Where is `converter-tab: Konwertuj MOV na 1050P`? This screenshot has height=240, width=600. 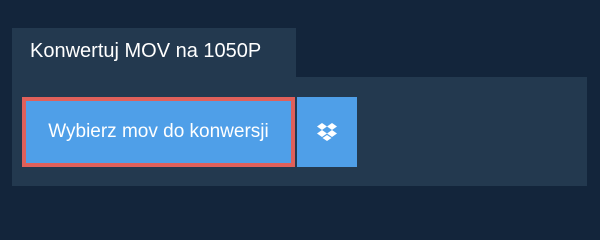
converter-tab: Konwertuj MOV na 1050P is located at coordinates (154, 52).